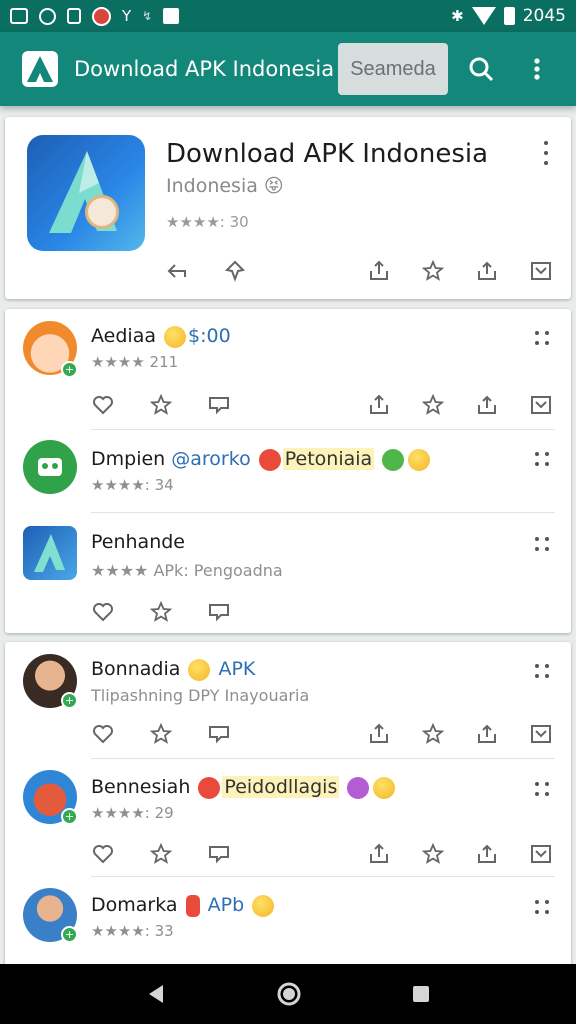  What do you see at coordinates (74, 16) in the screenshot?
I see `square-icon` at bounding box center [74, 16].